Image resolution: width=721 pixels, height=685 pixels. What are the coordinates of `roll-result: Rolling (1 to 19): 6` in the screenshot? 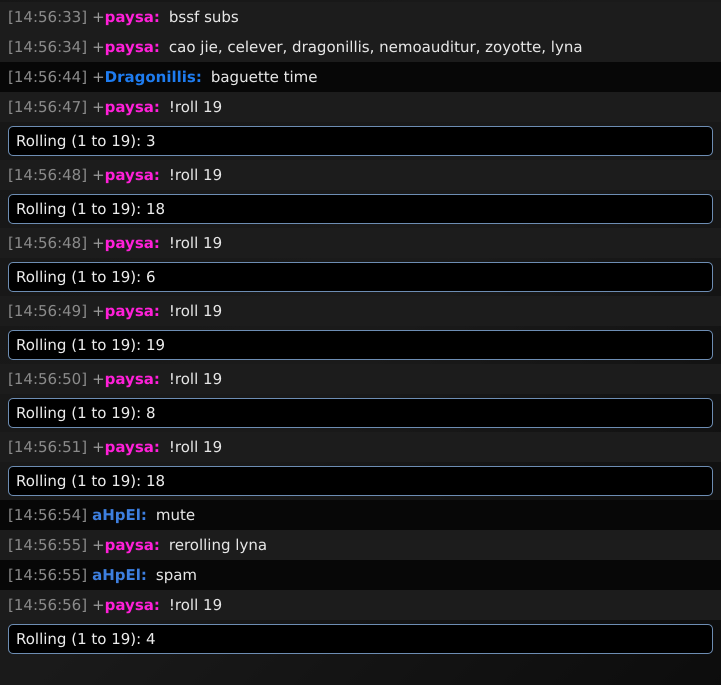 It's located at (360, 277).